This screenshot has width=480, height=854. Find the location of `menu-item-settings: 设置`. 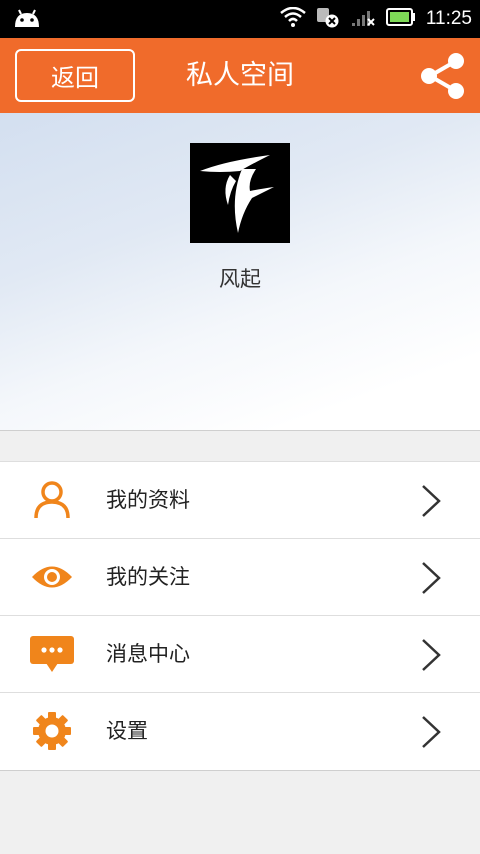

menu-item-settings: 设置 is located at coordinates (240, 731).